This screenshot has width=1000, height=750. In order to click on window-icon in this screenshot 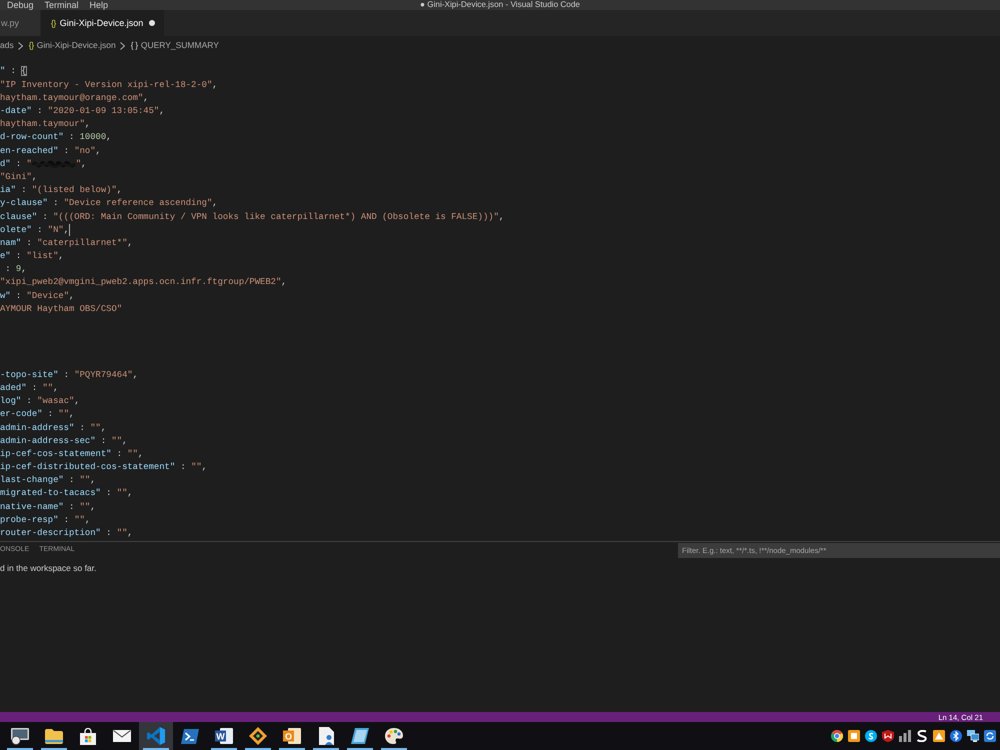, I will do `click(20, 736)`.